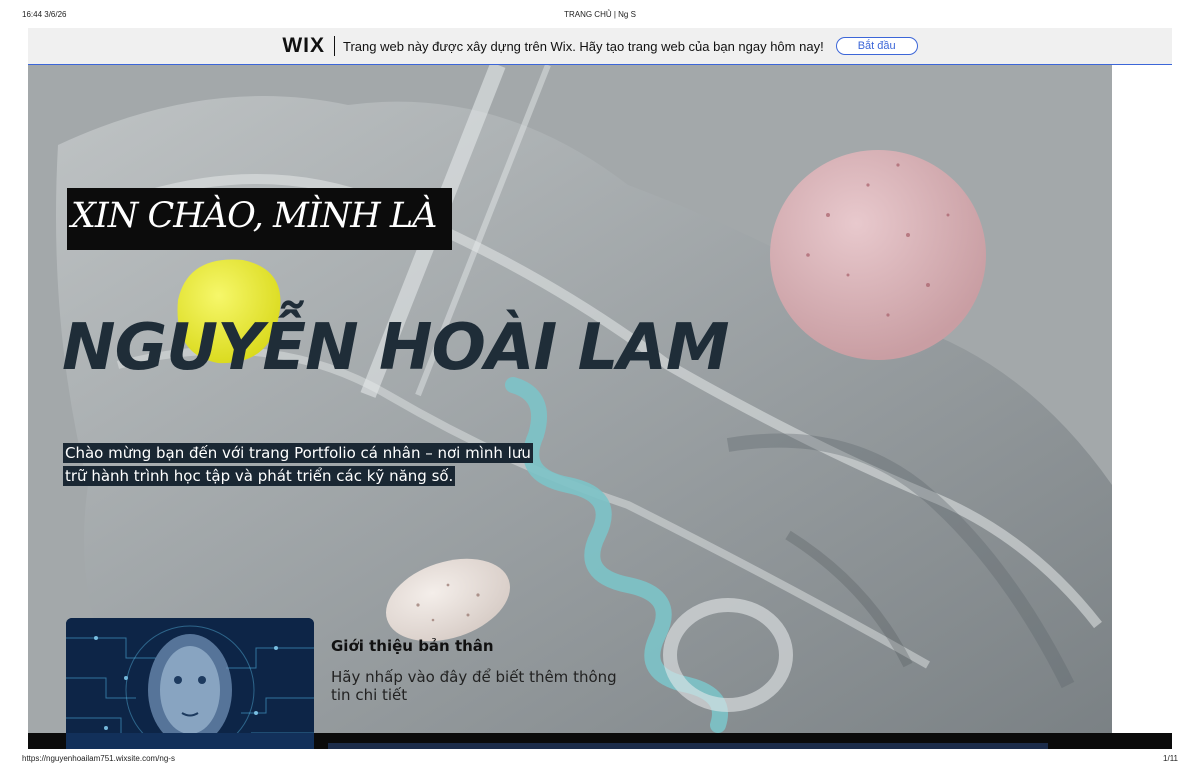 This screenshot has height=776, width=1200. What do you see at coordinates (412, 646) in the screenshot?
I see `about-card-title: Giới thiệu bản thân` at bounding box center [412, 646].